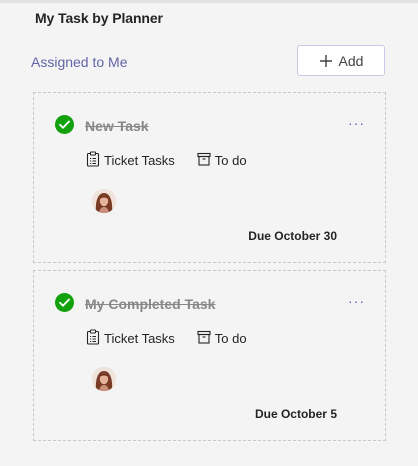  What do you see at coordinates (326, 61) in the screenshot?
I see `plus-icon` at bounding box center [326, 61].